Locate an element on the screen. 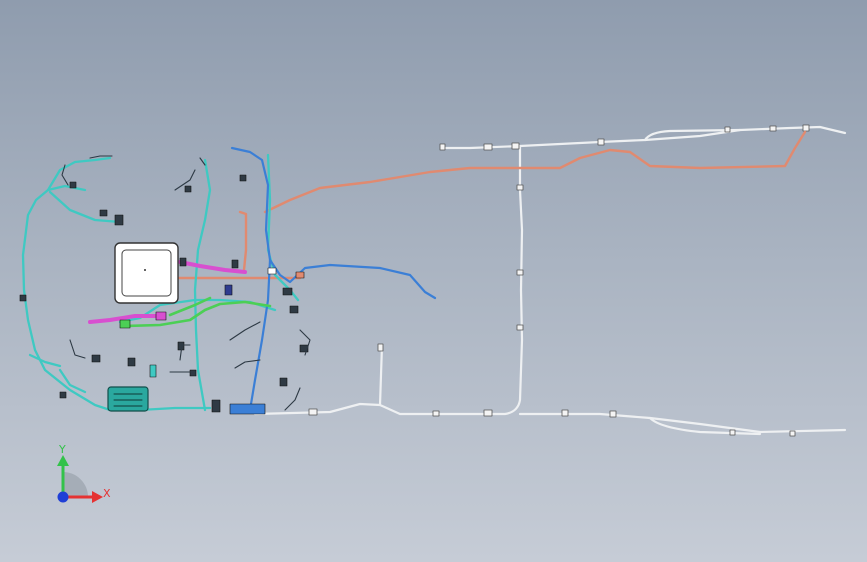 The height and width of the screenshot is (562, 867). dark-branch-wires is located at coordinates (186, 283).